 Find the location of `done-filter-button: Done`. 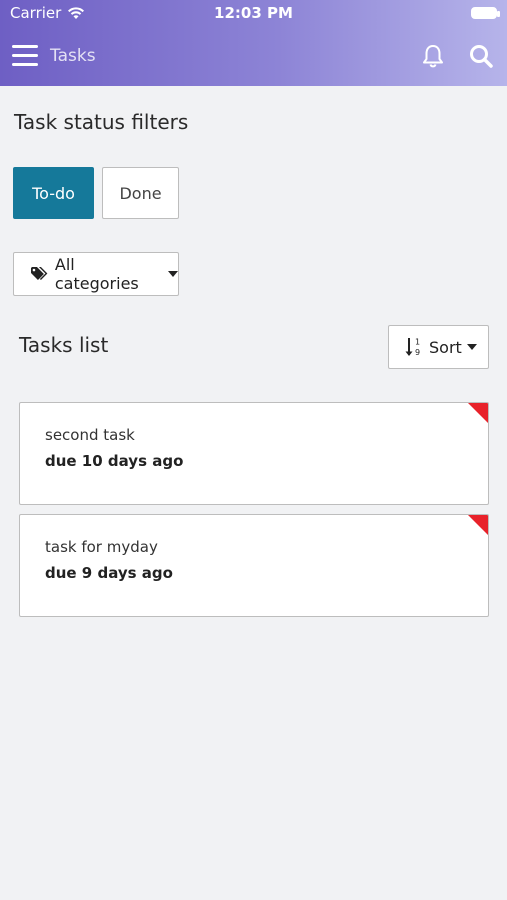

done-filter-button: Done is located at coordinates (140, 193).